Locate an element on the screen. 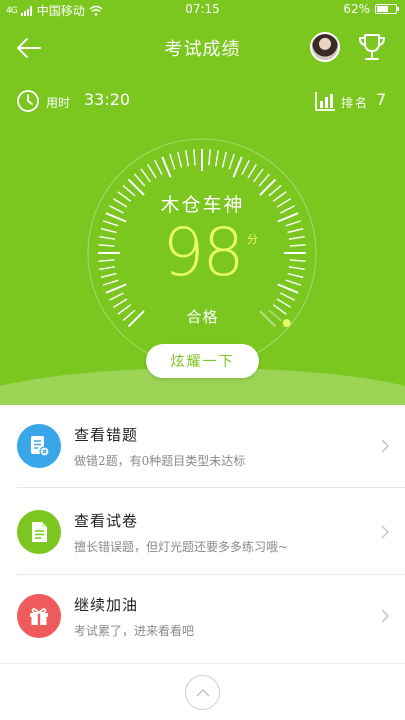  clock-icon is located at coordinates (28, 101).